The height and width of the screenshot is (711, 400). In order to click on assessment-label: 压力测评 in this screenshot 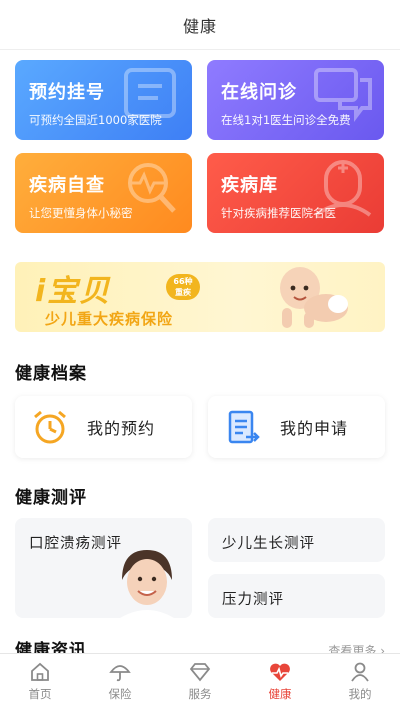, I will do `click(253, 600)`.